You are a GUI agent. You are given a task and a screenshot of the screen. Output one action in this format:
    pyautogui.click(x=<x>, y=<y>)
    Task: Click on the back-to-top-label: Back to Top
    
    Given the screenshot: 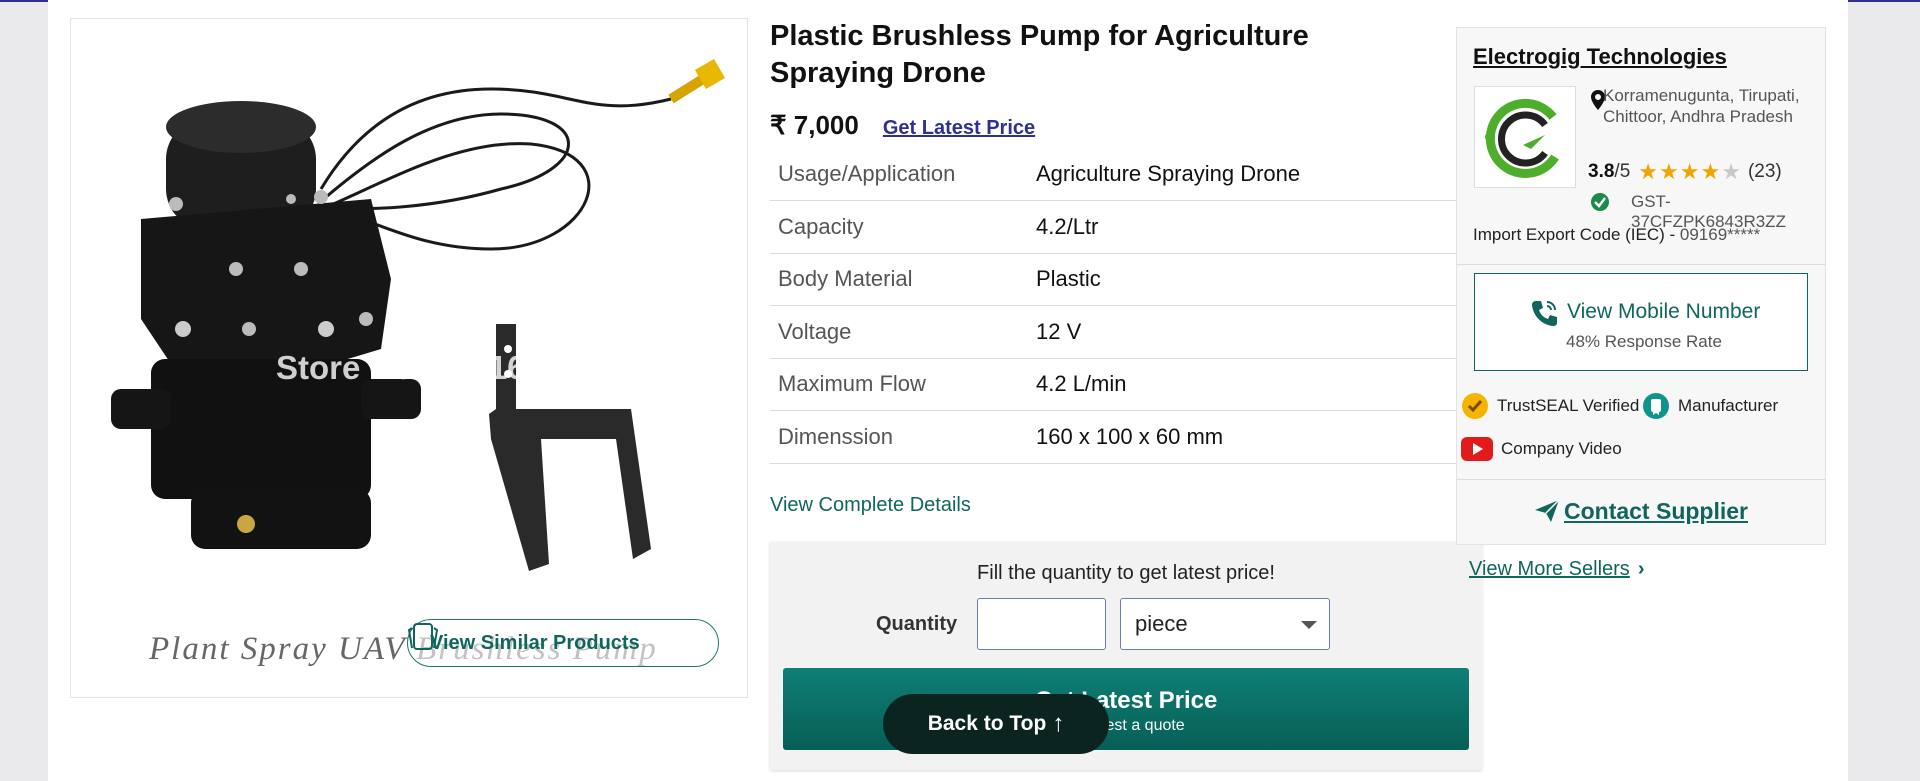 What is the action you would take?
    pyautogui.click(x=987, y=723)
    